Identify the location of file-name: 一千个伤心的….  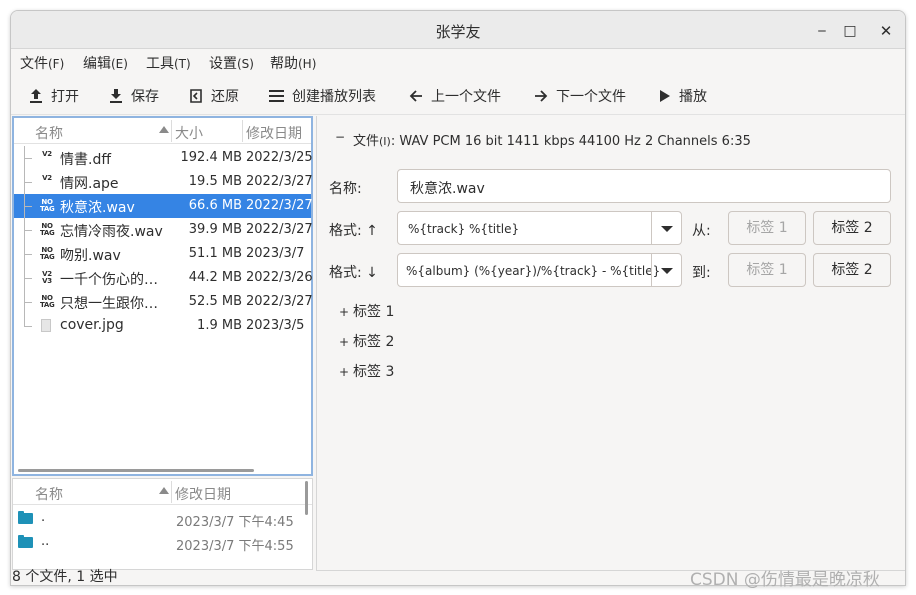
(109, 280).